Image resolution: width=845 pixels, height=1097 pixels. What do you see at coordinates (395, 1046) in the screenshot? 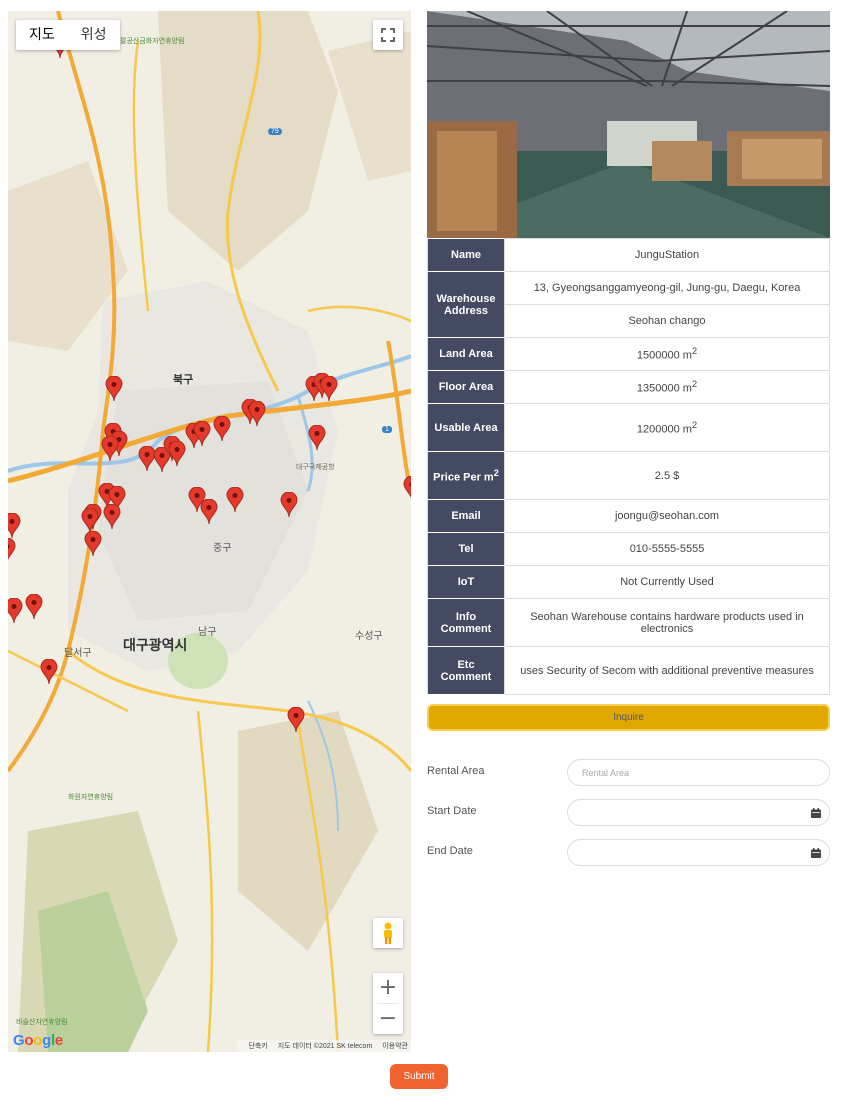
I see `terms-link: 이용약관` at bounding box center [395, 1046].